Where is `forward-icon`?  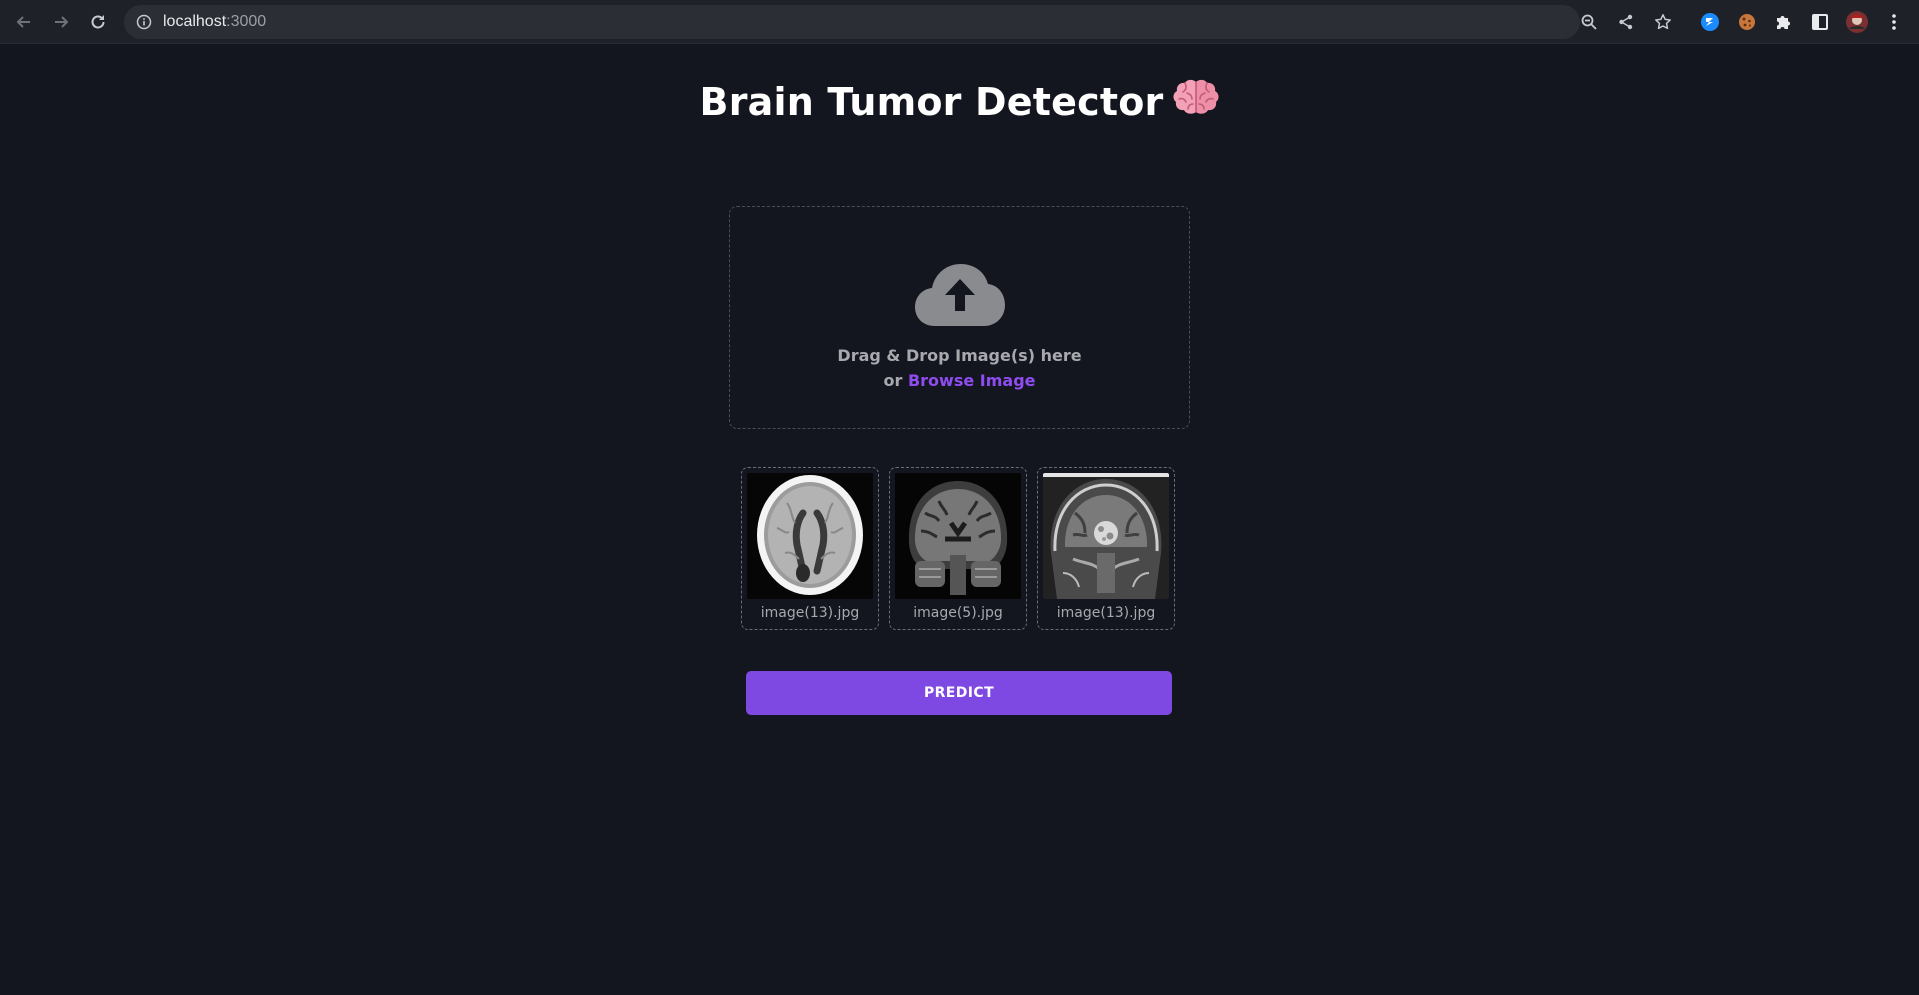
forward-icon is located at coordinates (61, 22).